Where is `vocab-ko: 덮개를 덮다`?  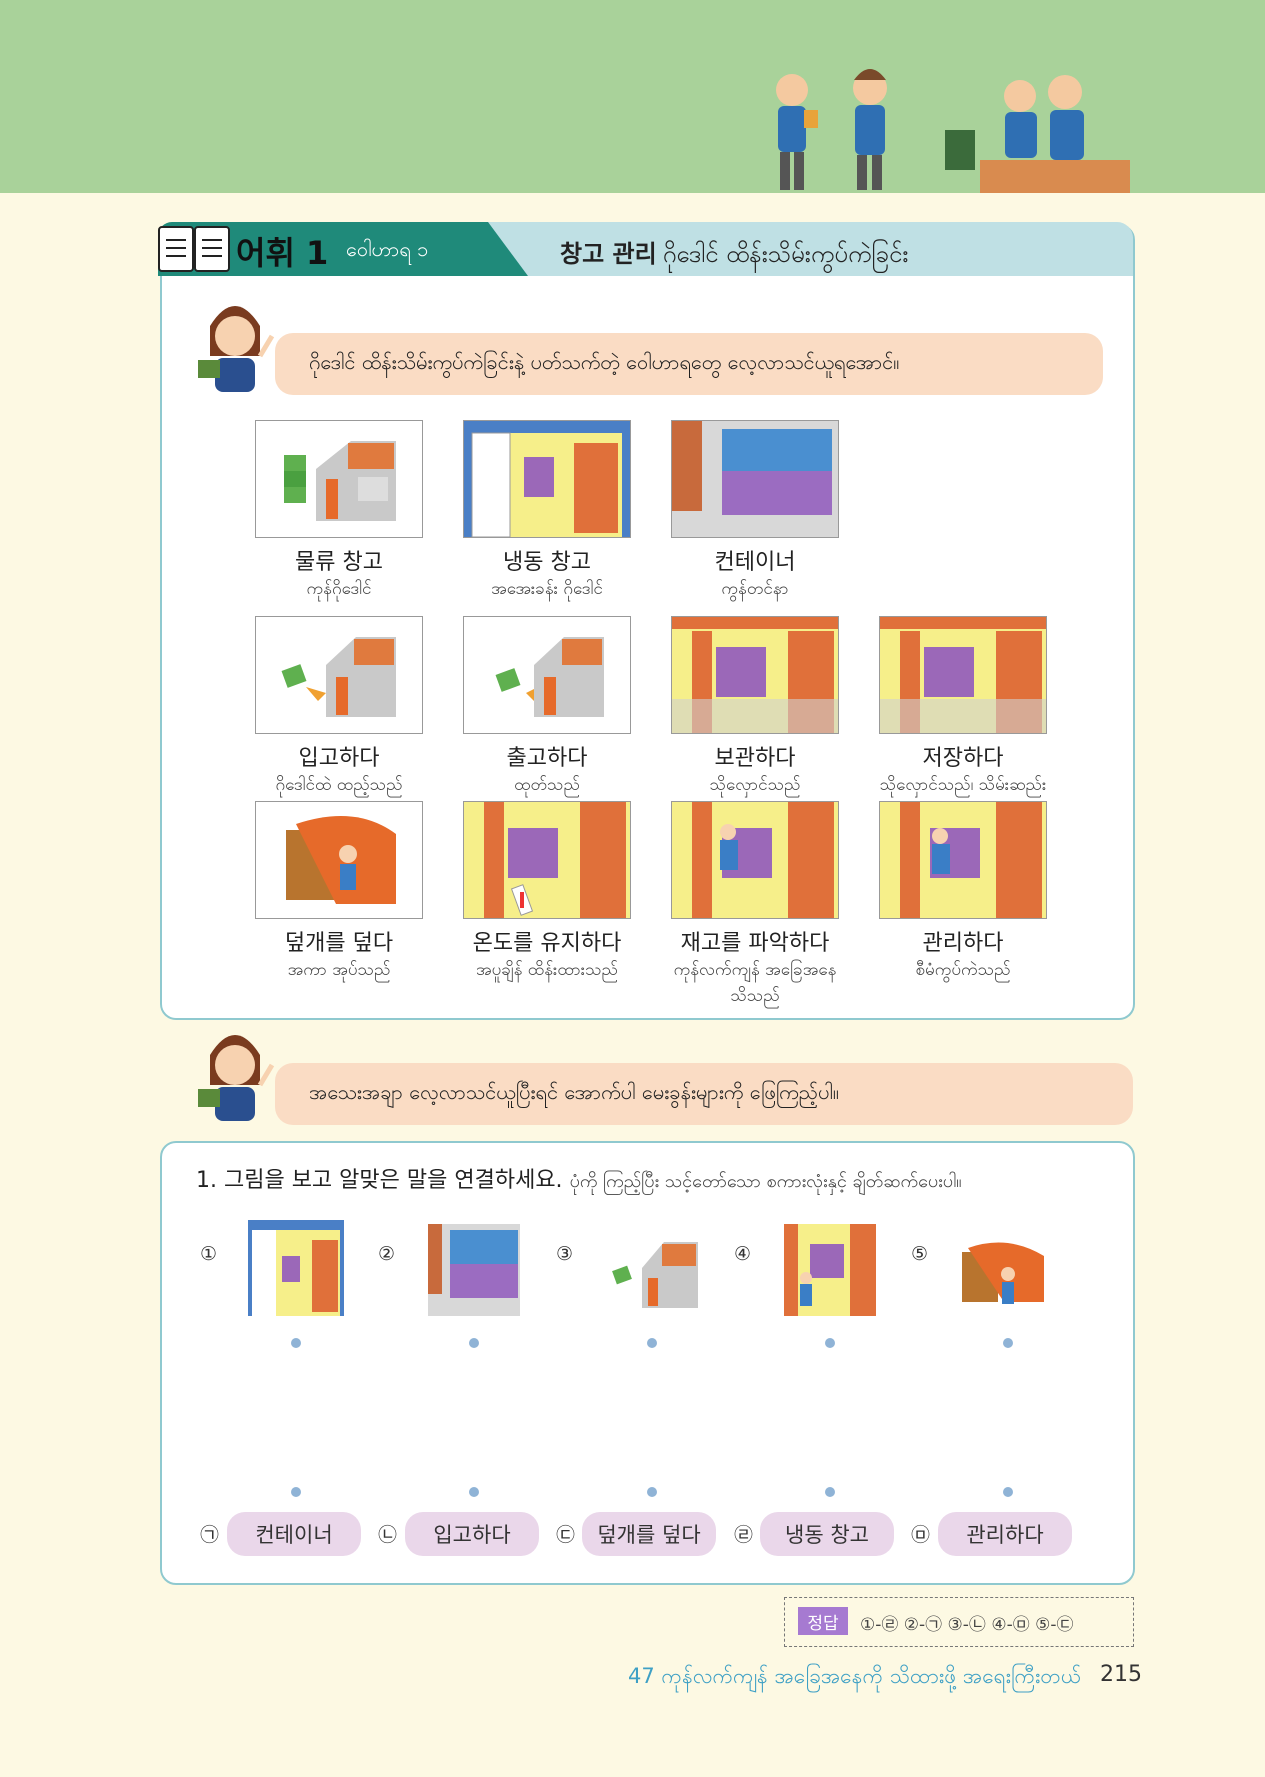 vocab-ko: 덮개를 덮다 is located at coordinates (339, 943).